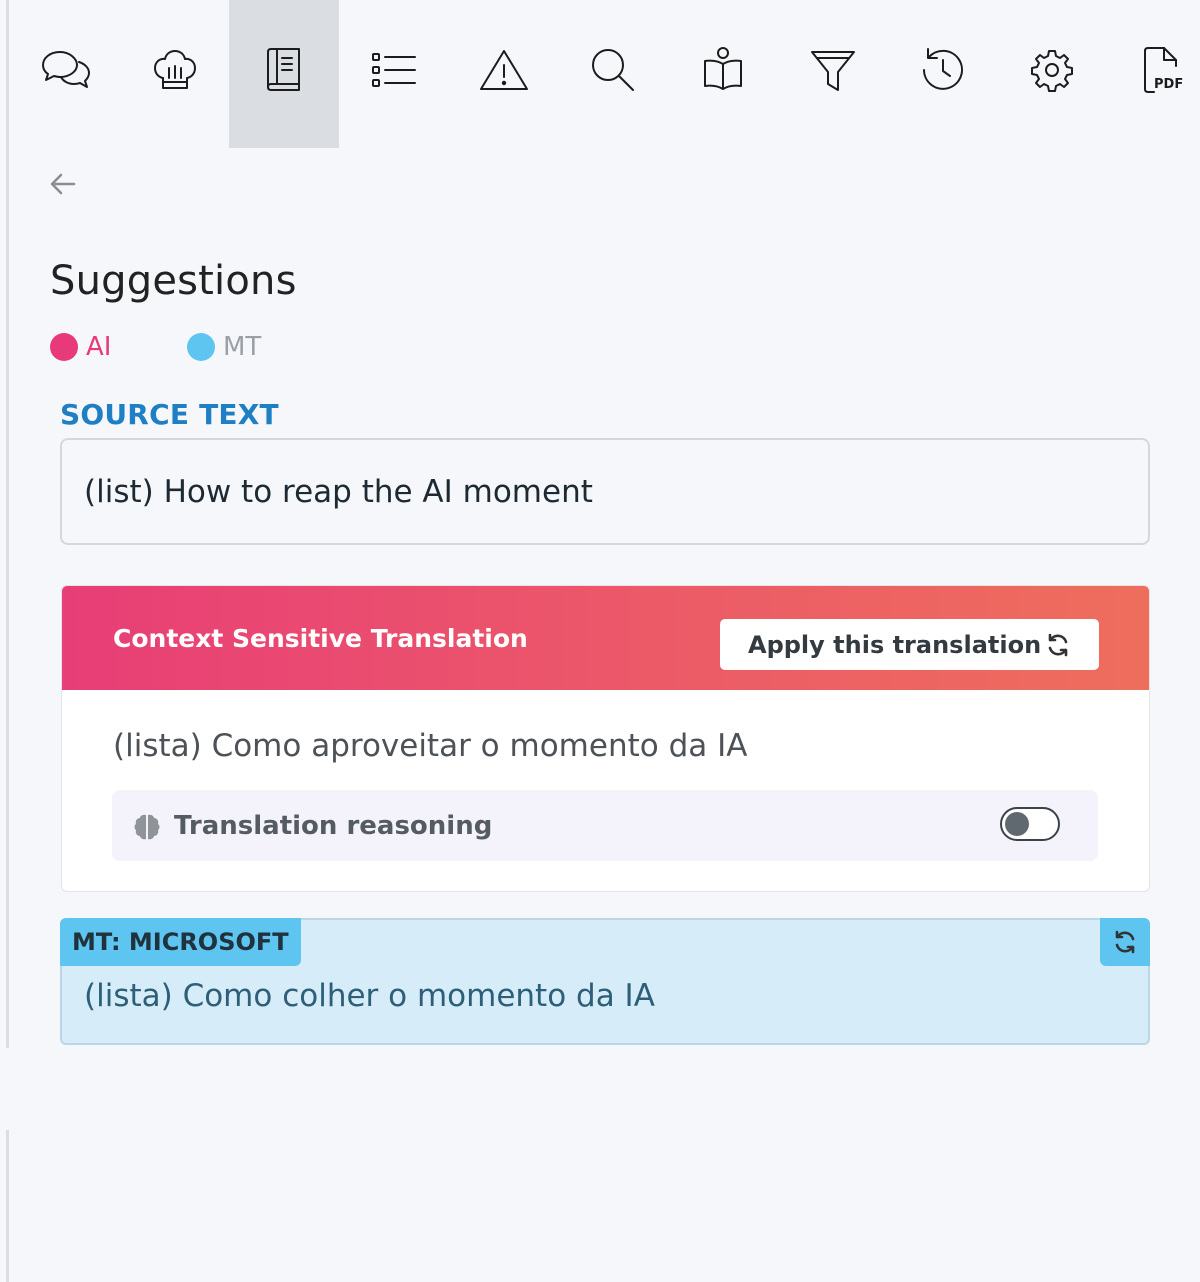 Image resolution: width=1200 pixels, height=1282 pixels. Describe the element at coordinates (369, 996) in the screenshot. I see `mt-translation-text: (lista) Como colher o momento da IA` at that location.